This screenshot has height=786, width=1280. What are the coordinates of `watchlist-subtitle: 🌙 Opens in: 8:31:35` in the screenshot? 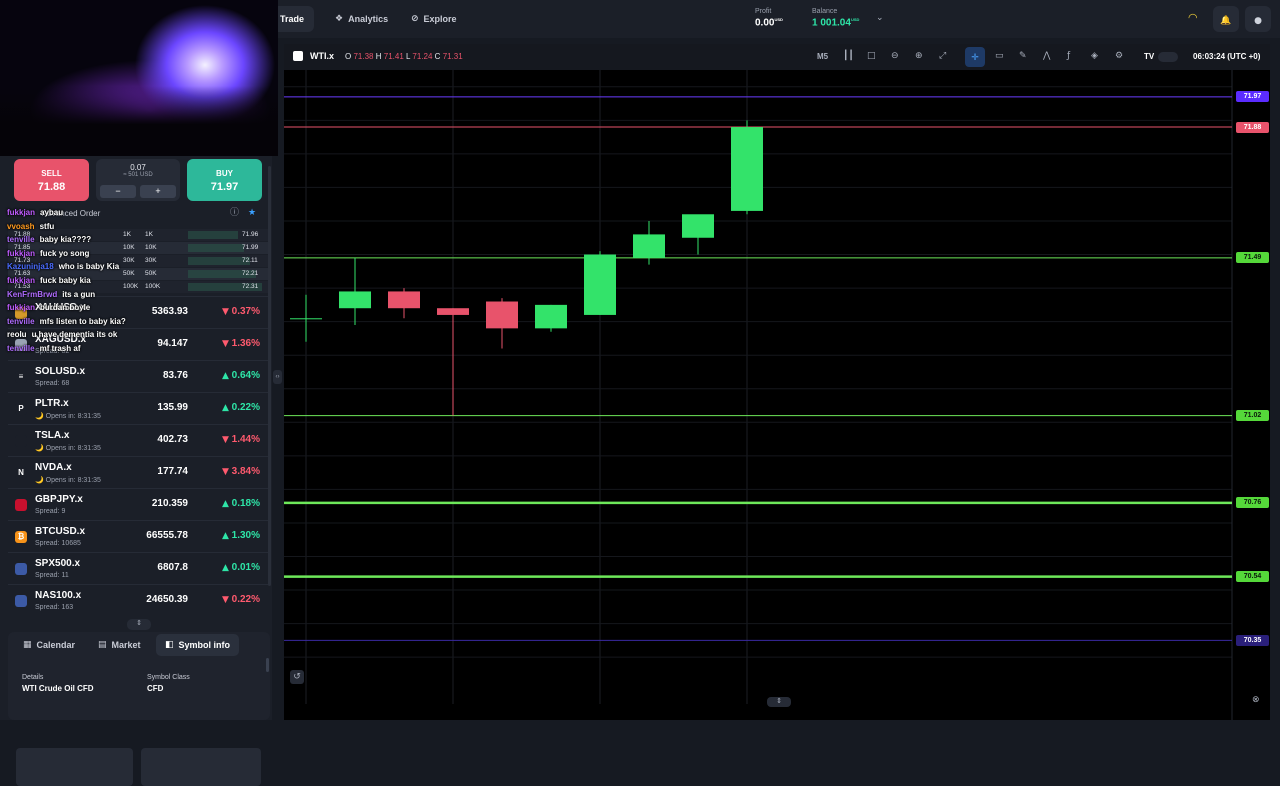 It's located at (68, 416).